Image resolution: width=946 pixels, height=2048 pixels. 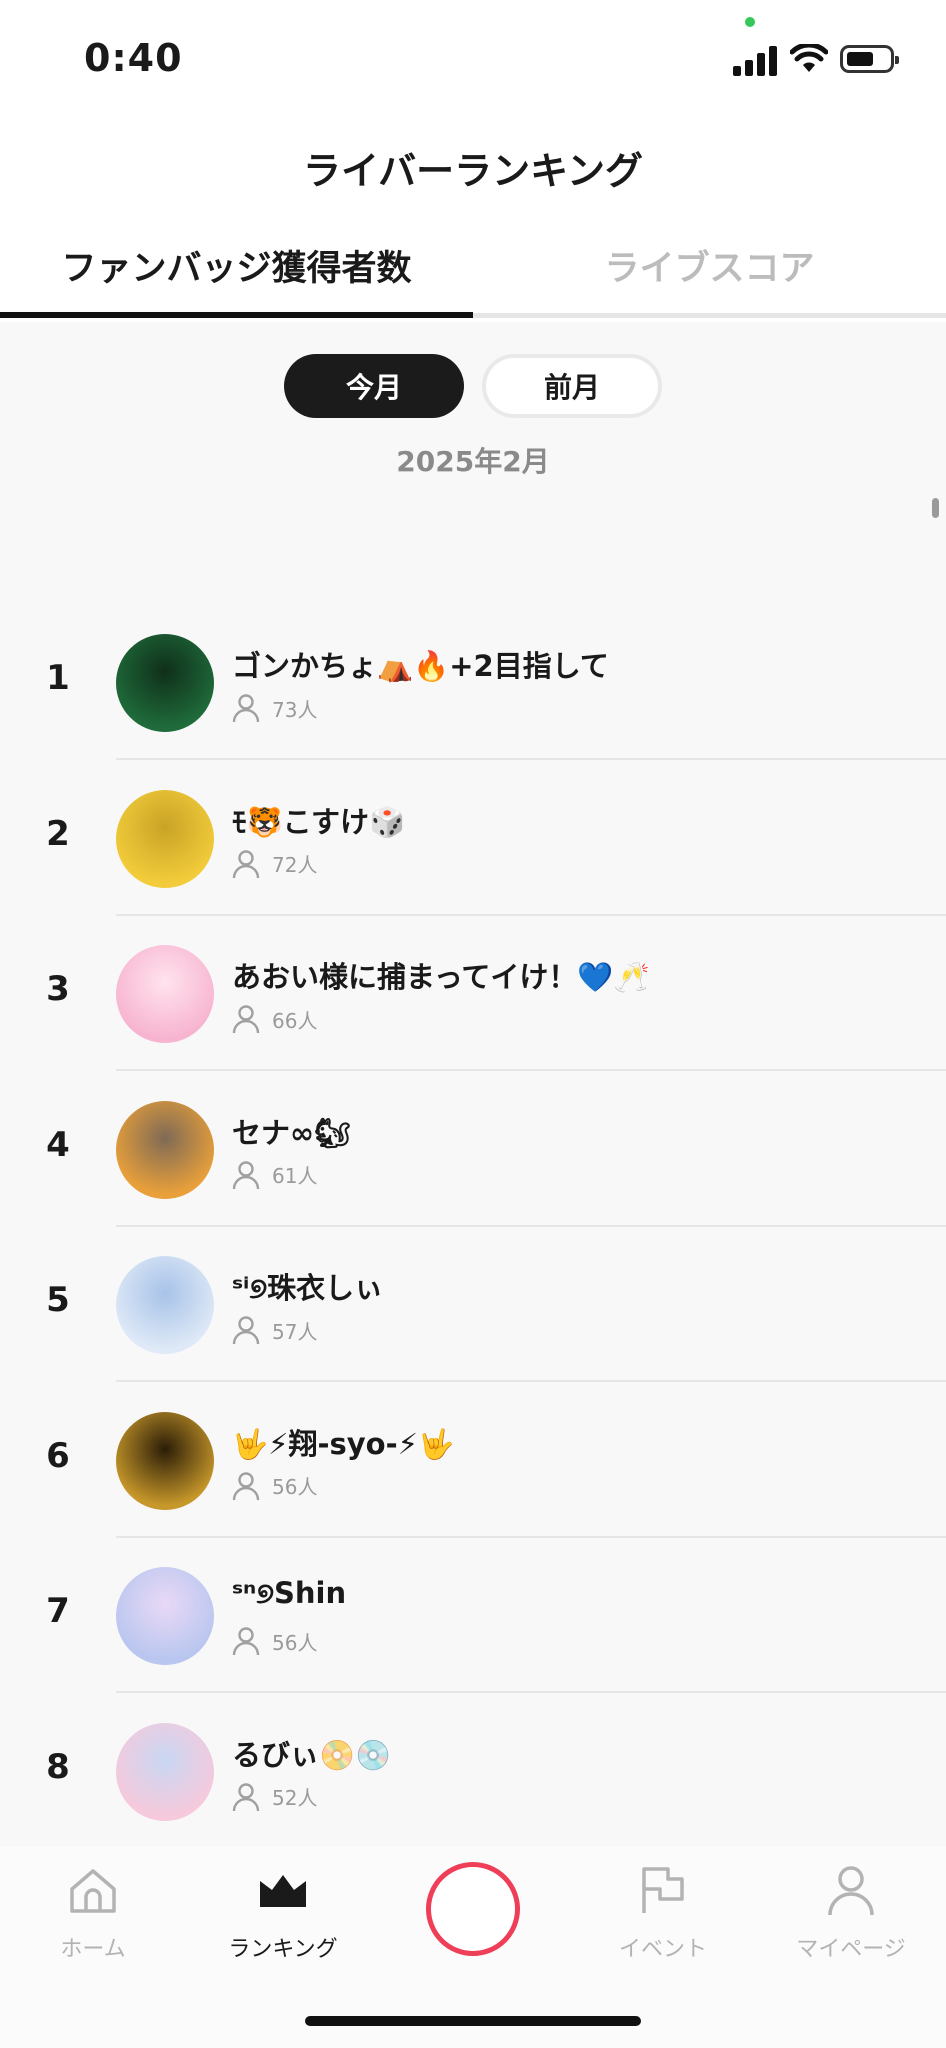 What do you see at coordinates (750, 22) in the screenshot?
I see `privacy-indicator-dot` at bounding box center [750, 22].